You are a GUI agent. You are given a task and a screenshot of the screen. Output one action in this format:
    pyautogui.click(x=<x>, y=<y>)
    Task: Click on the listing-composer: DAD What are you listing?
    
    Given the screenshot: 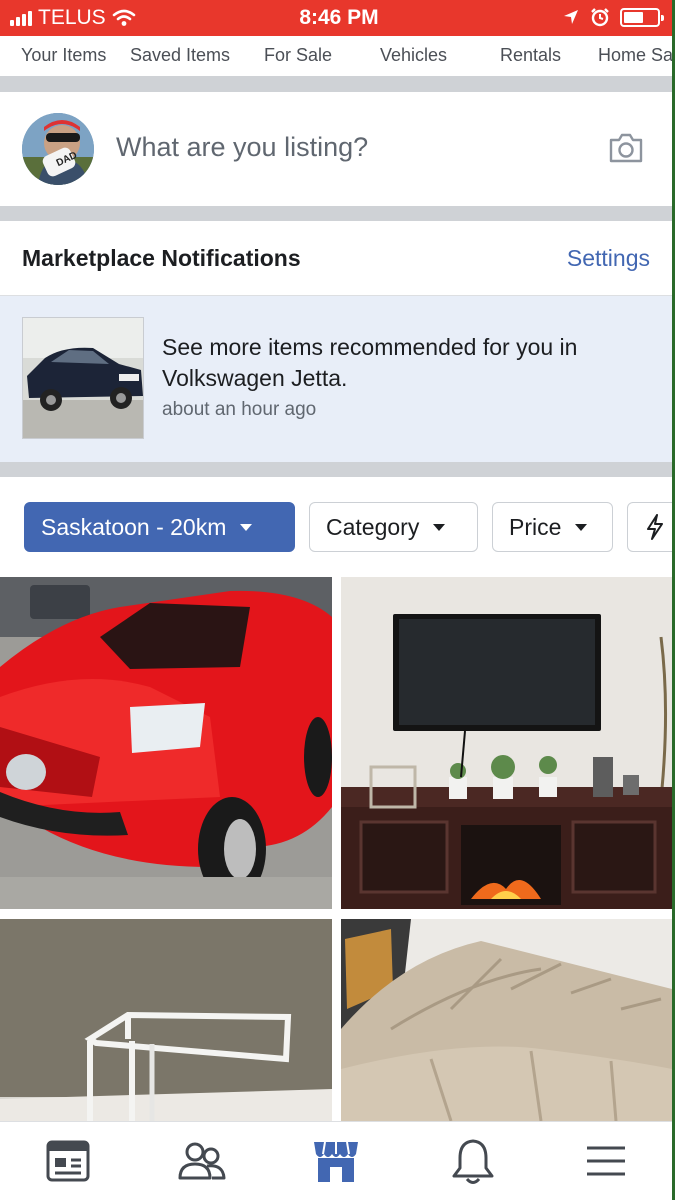 What is the action you would take?
    pyautogui.click(x=336, y=149)
    